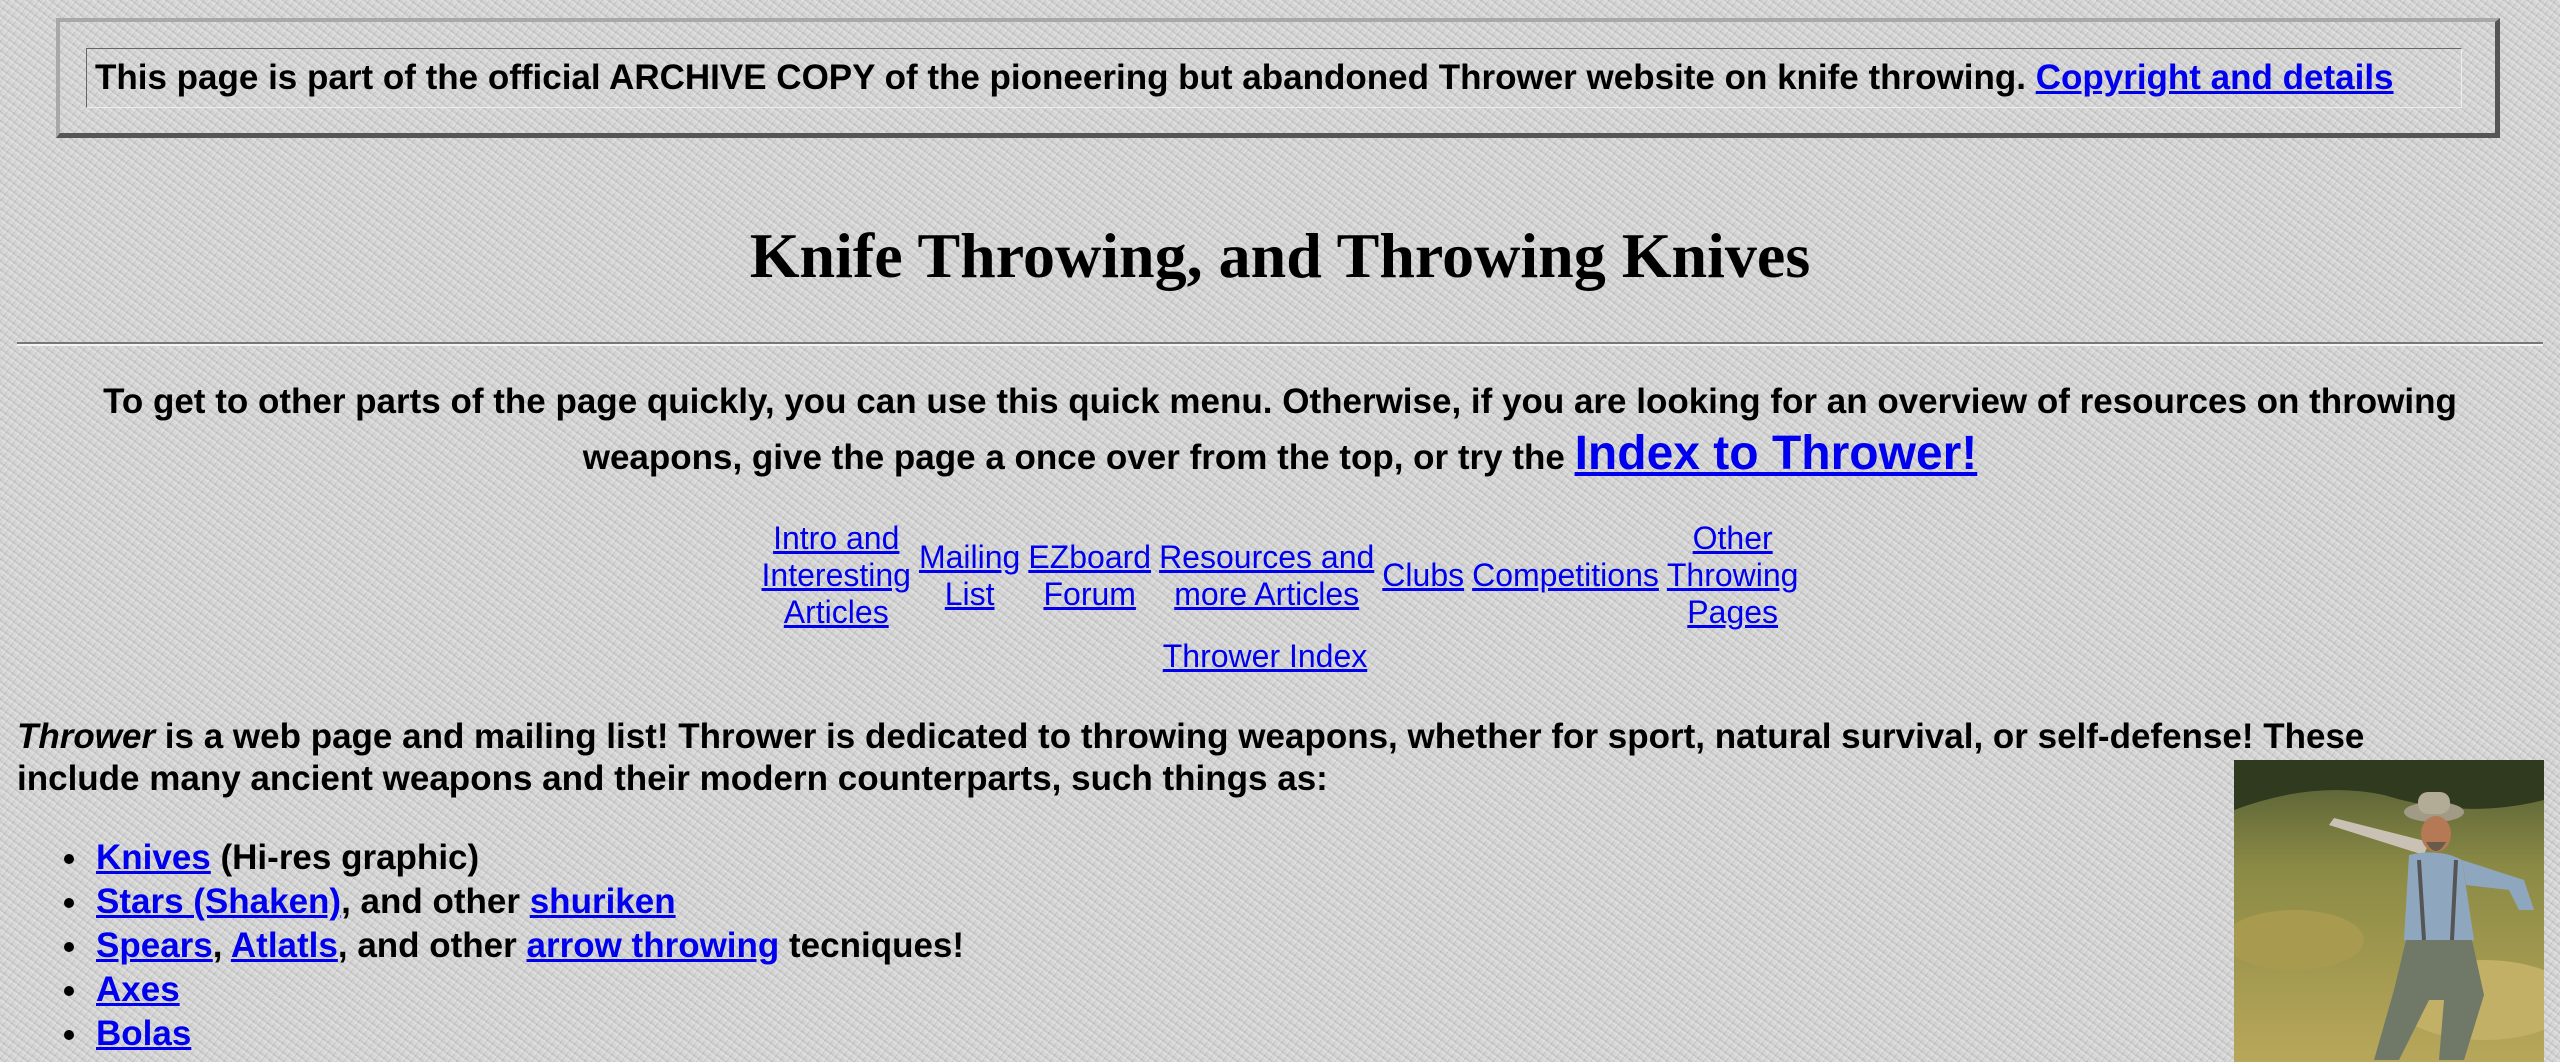 The height and width of the screenshot is (1062, 2560). I want to click on quick-menu-mailing-line2: List, so click(969, 593).